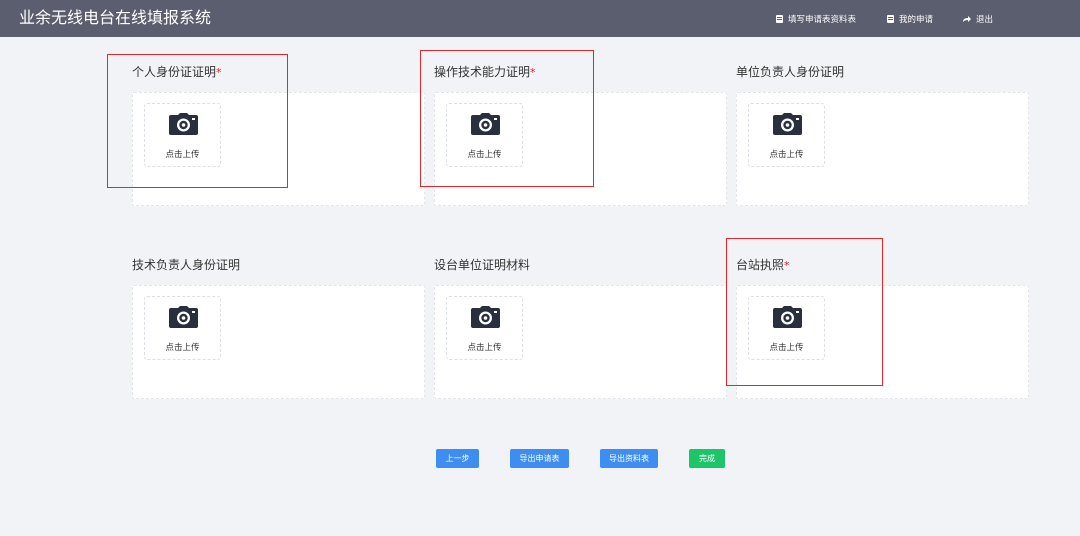 Image resolution: width=1080 pixels, height=536 pixels. I want to click on finish-button: 完成, so click(707, 458).